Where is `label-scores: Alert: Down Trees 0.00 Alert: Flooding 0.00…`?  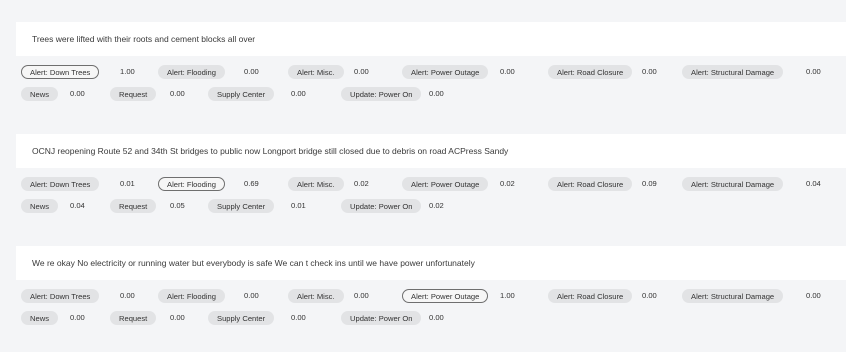 label-scores: Alert: Down Trees 0.00 Alert: Flooding 0.00… is located at coordinates (431, 313).